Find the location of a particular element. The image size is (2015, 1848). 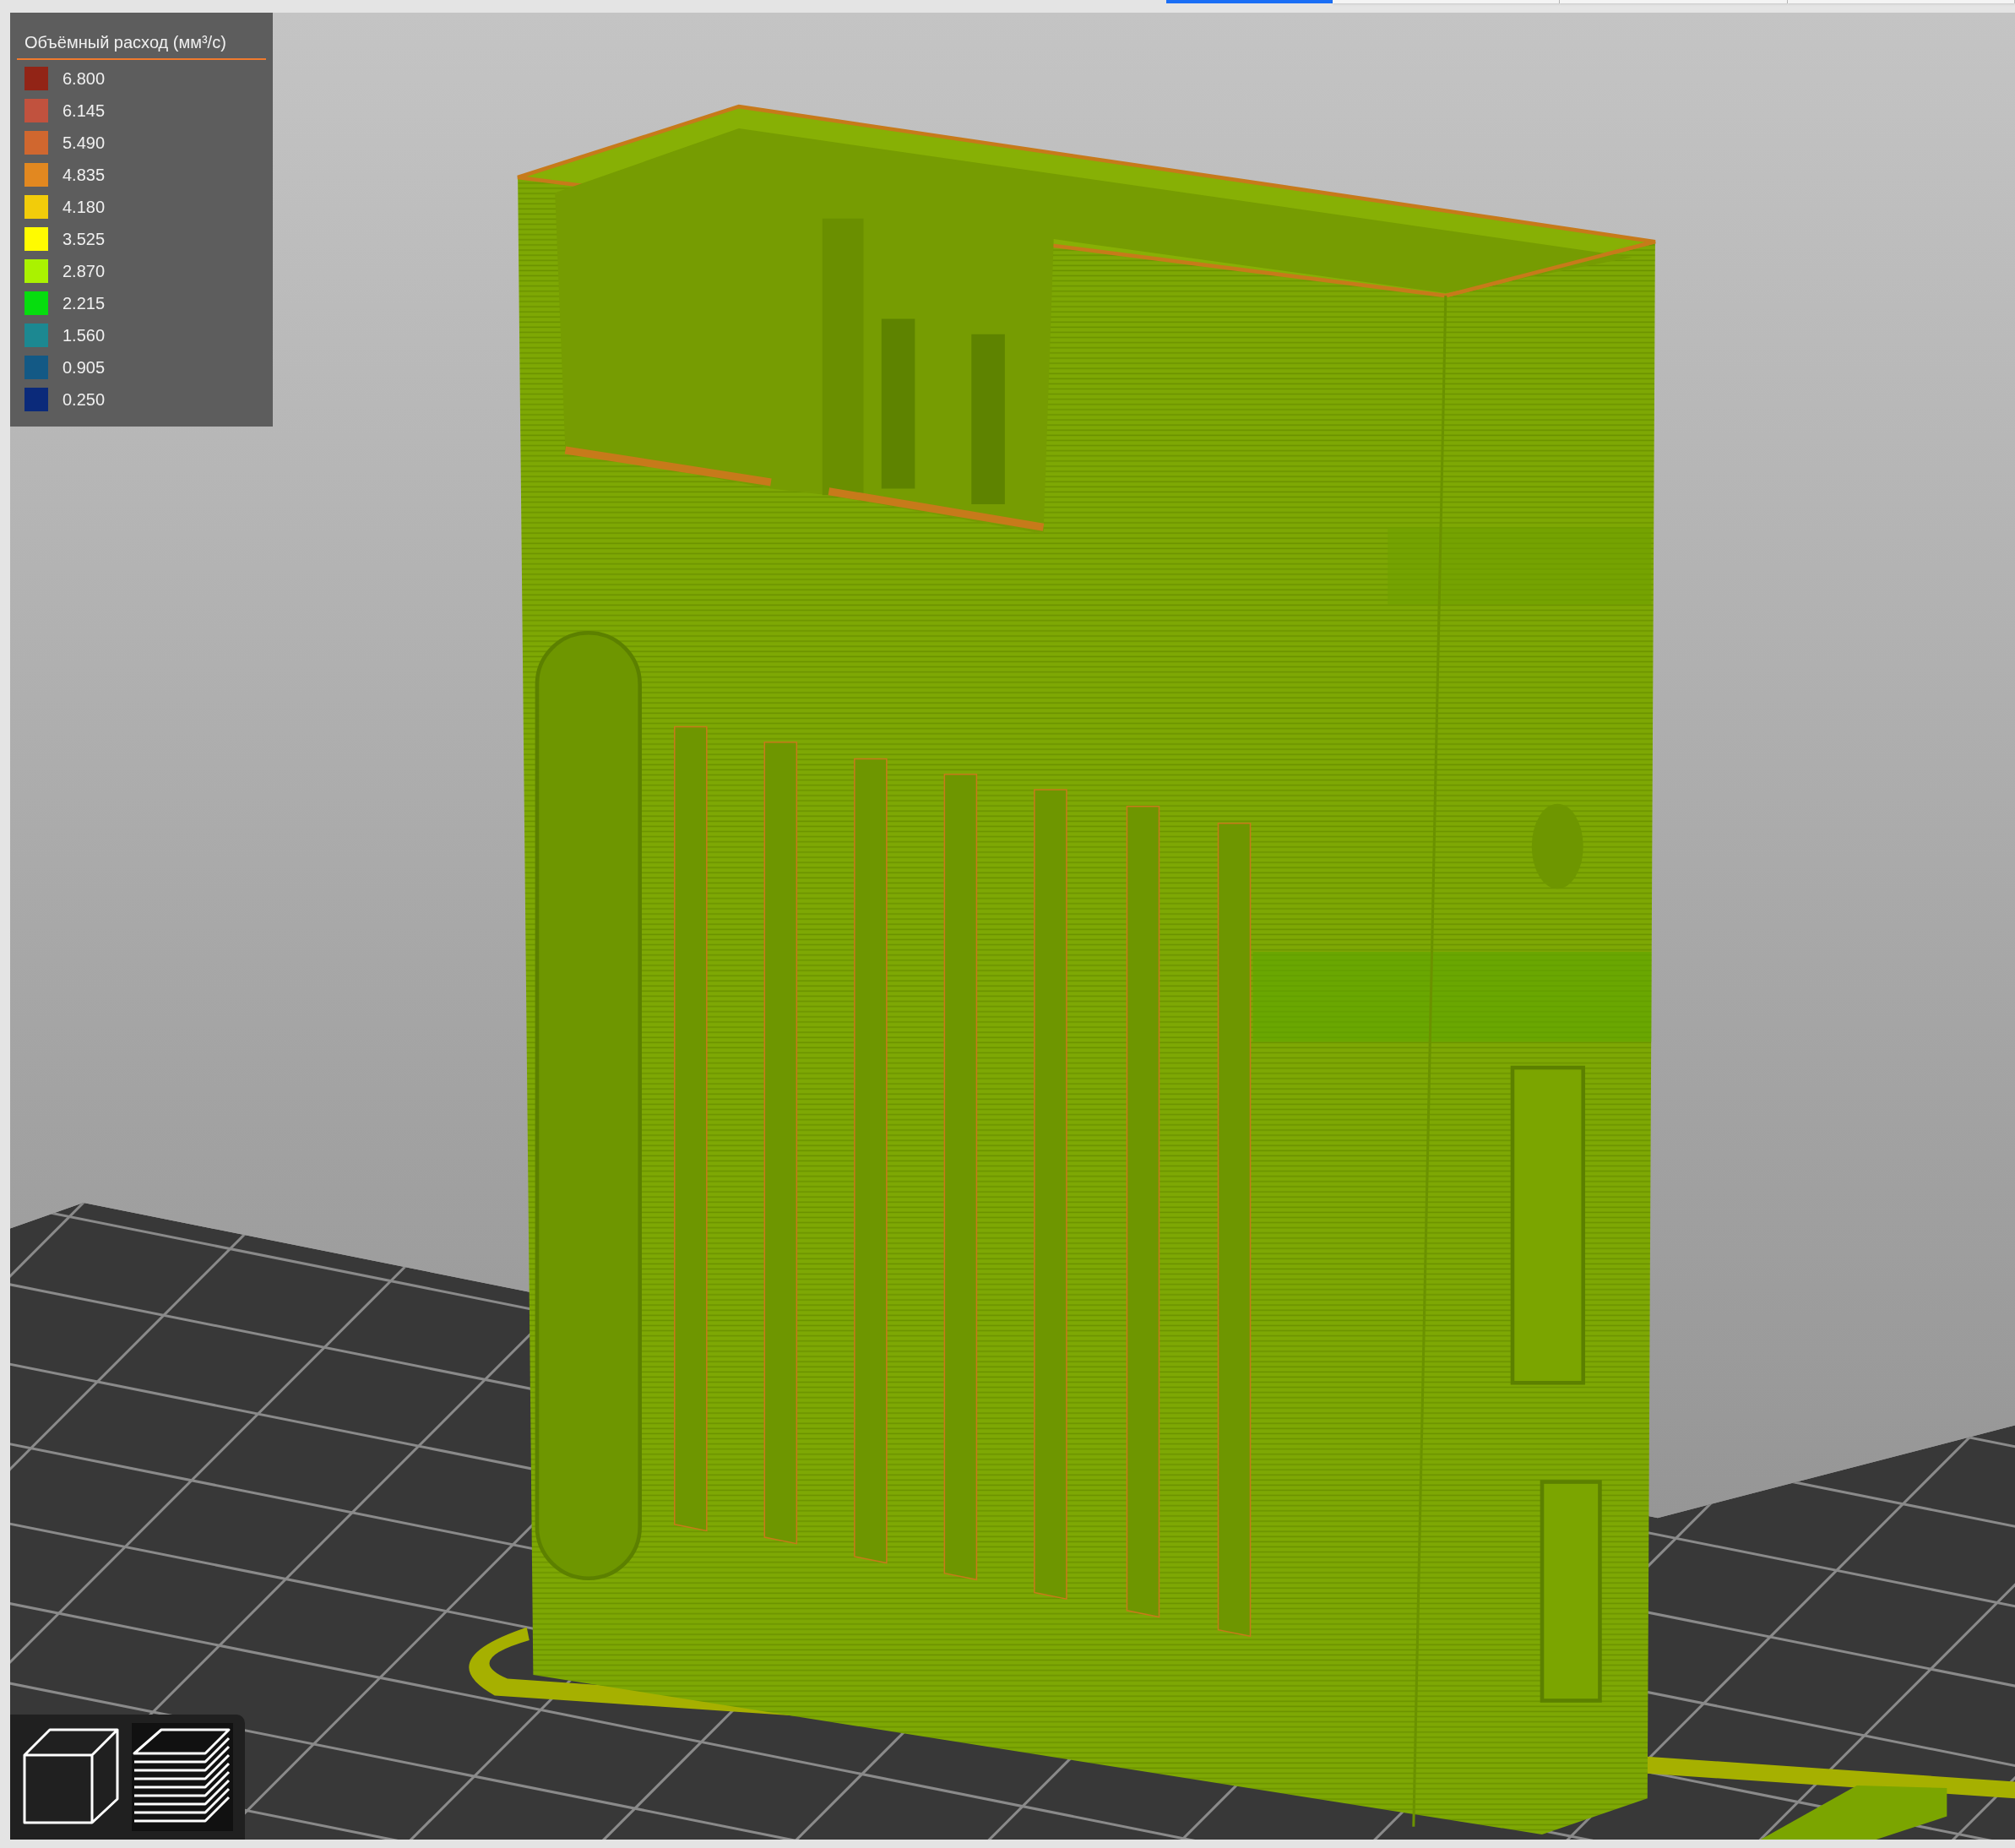

tab is located at coordinates (1249, 1).